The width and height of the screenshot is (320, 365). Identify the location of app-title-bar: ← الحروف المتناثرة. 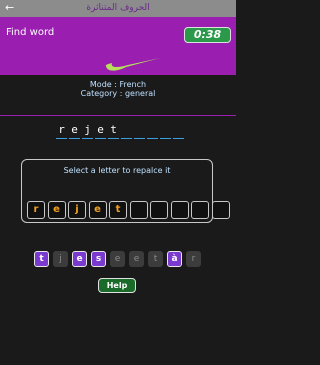
(118, 8).